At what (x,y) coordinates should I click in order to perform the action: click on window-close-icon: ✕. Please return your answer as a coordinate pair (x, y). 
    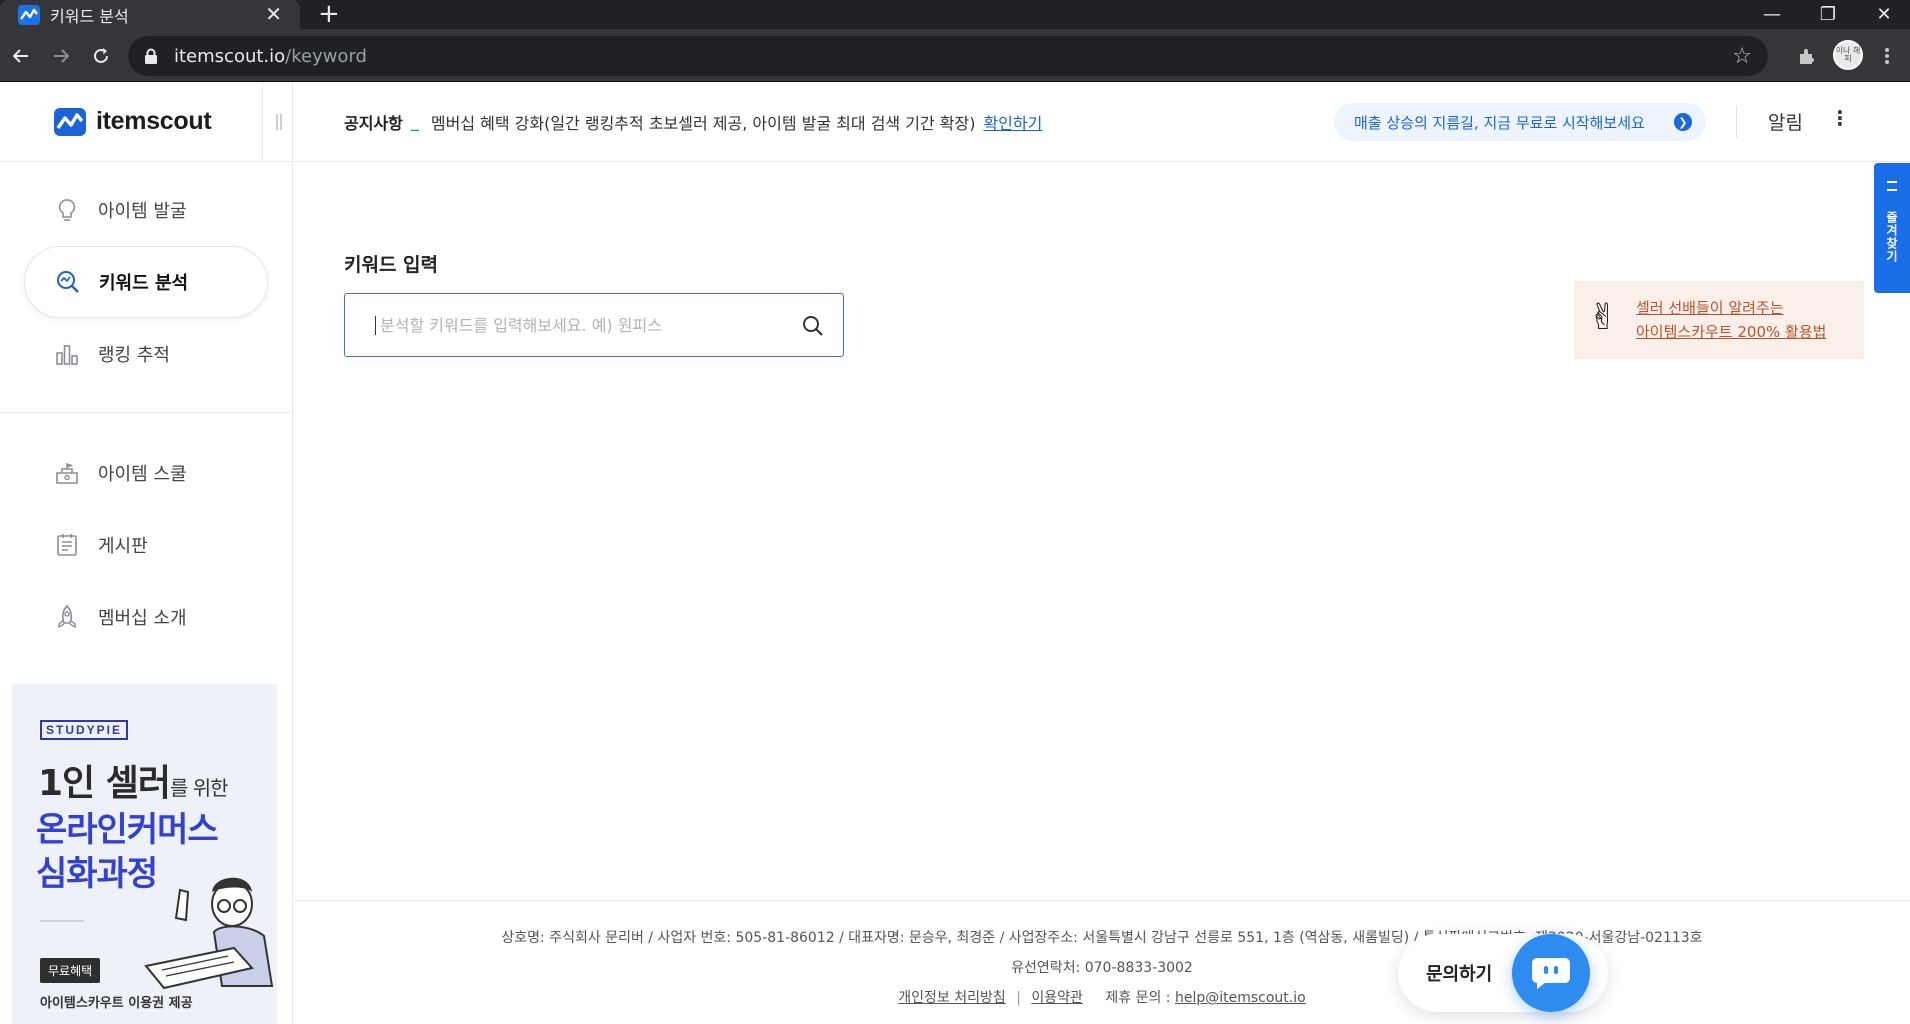
    Looking at the image, I should click on (1883, 14).